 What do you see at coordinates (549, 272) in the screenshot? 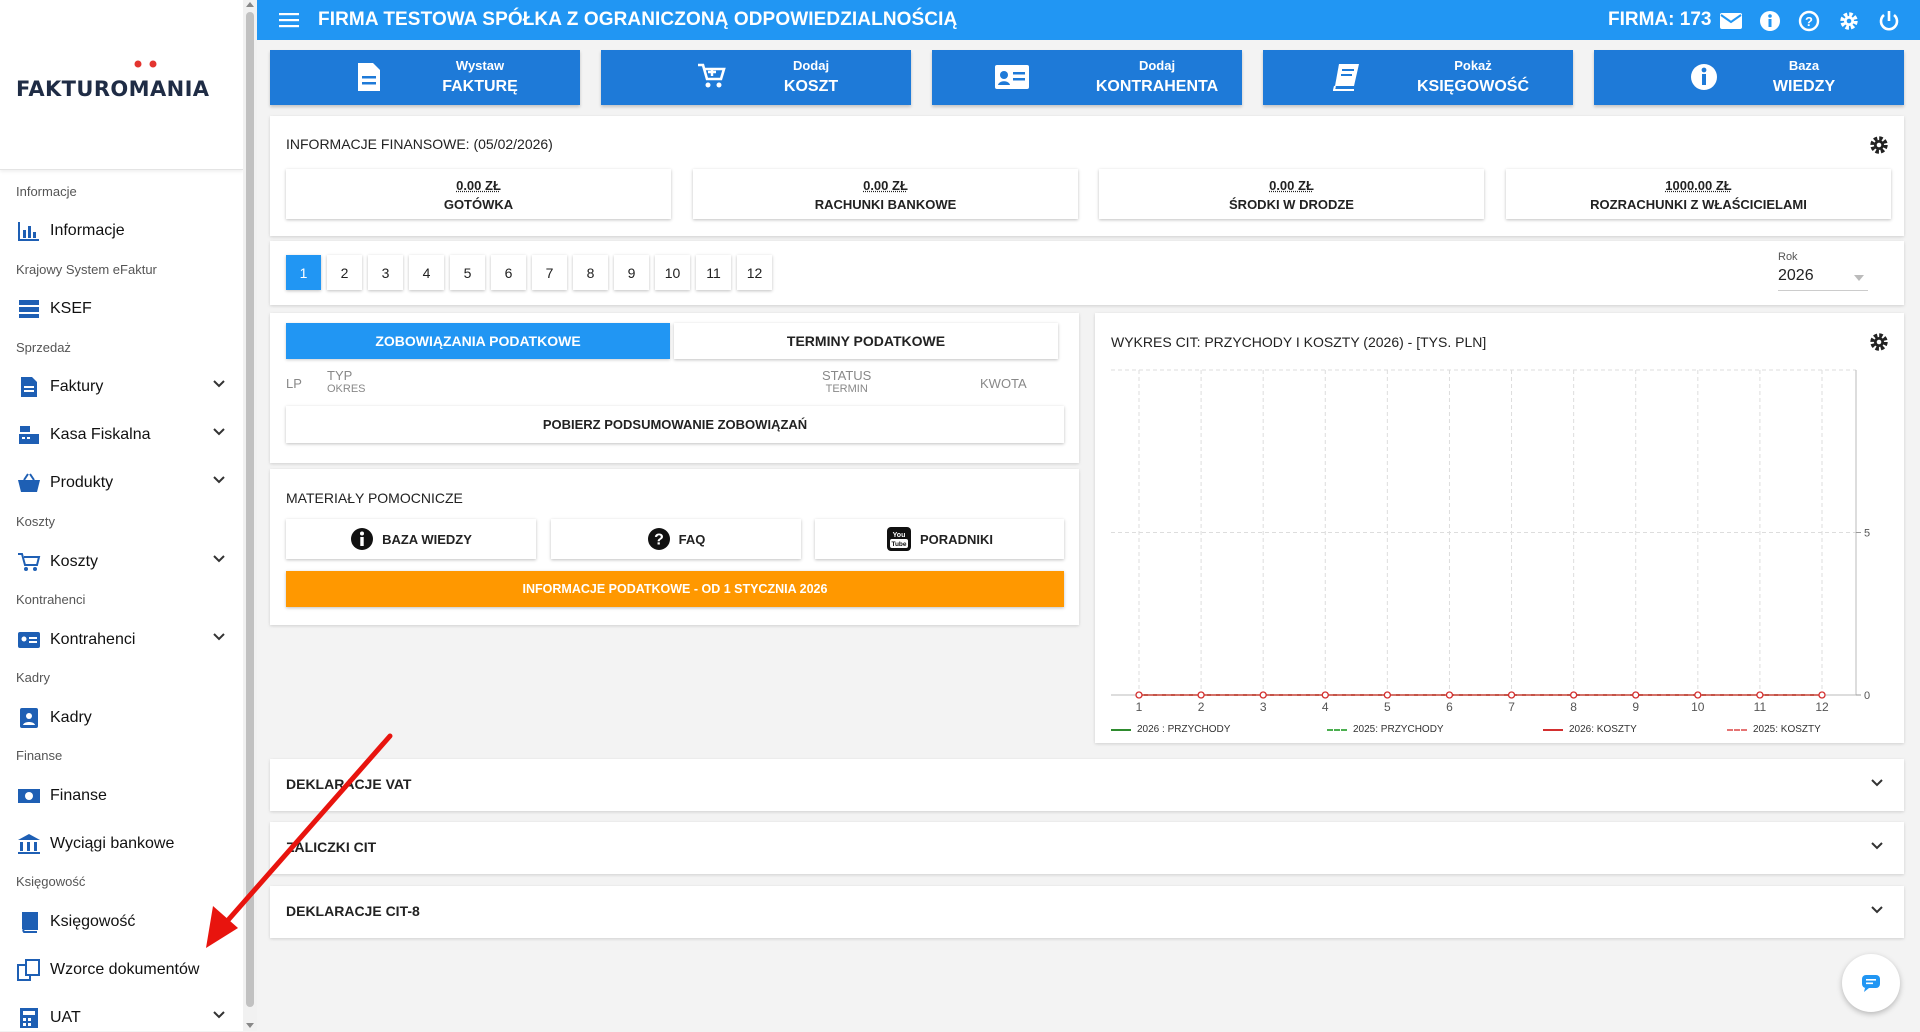
I see `month-button-7: 7` at bounding box center [549, 272].